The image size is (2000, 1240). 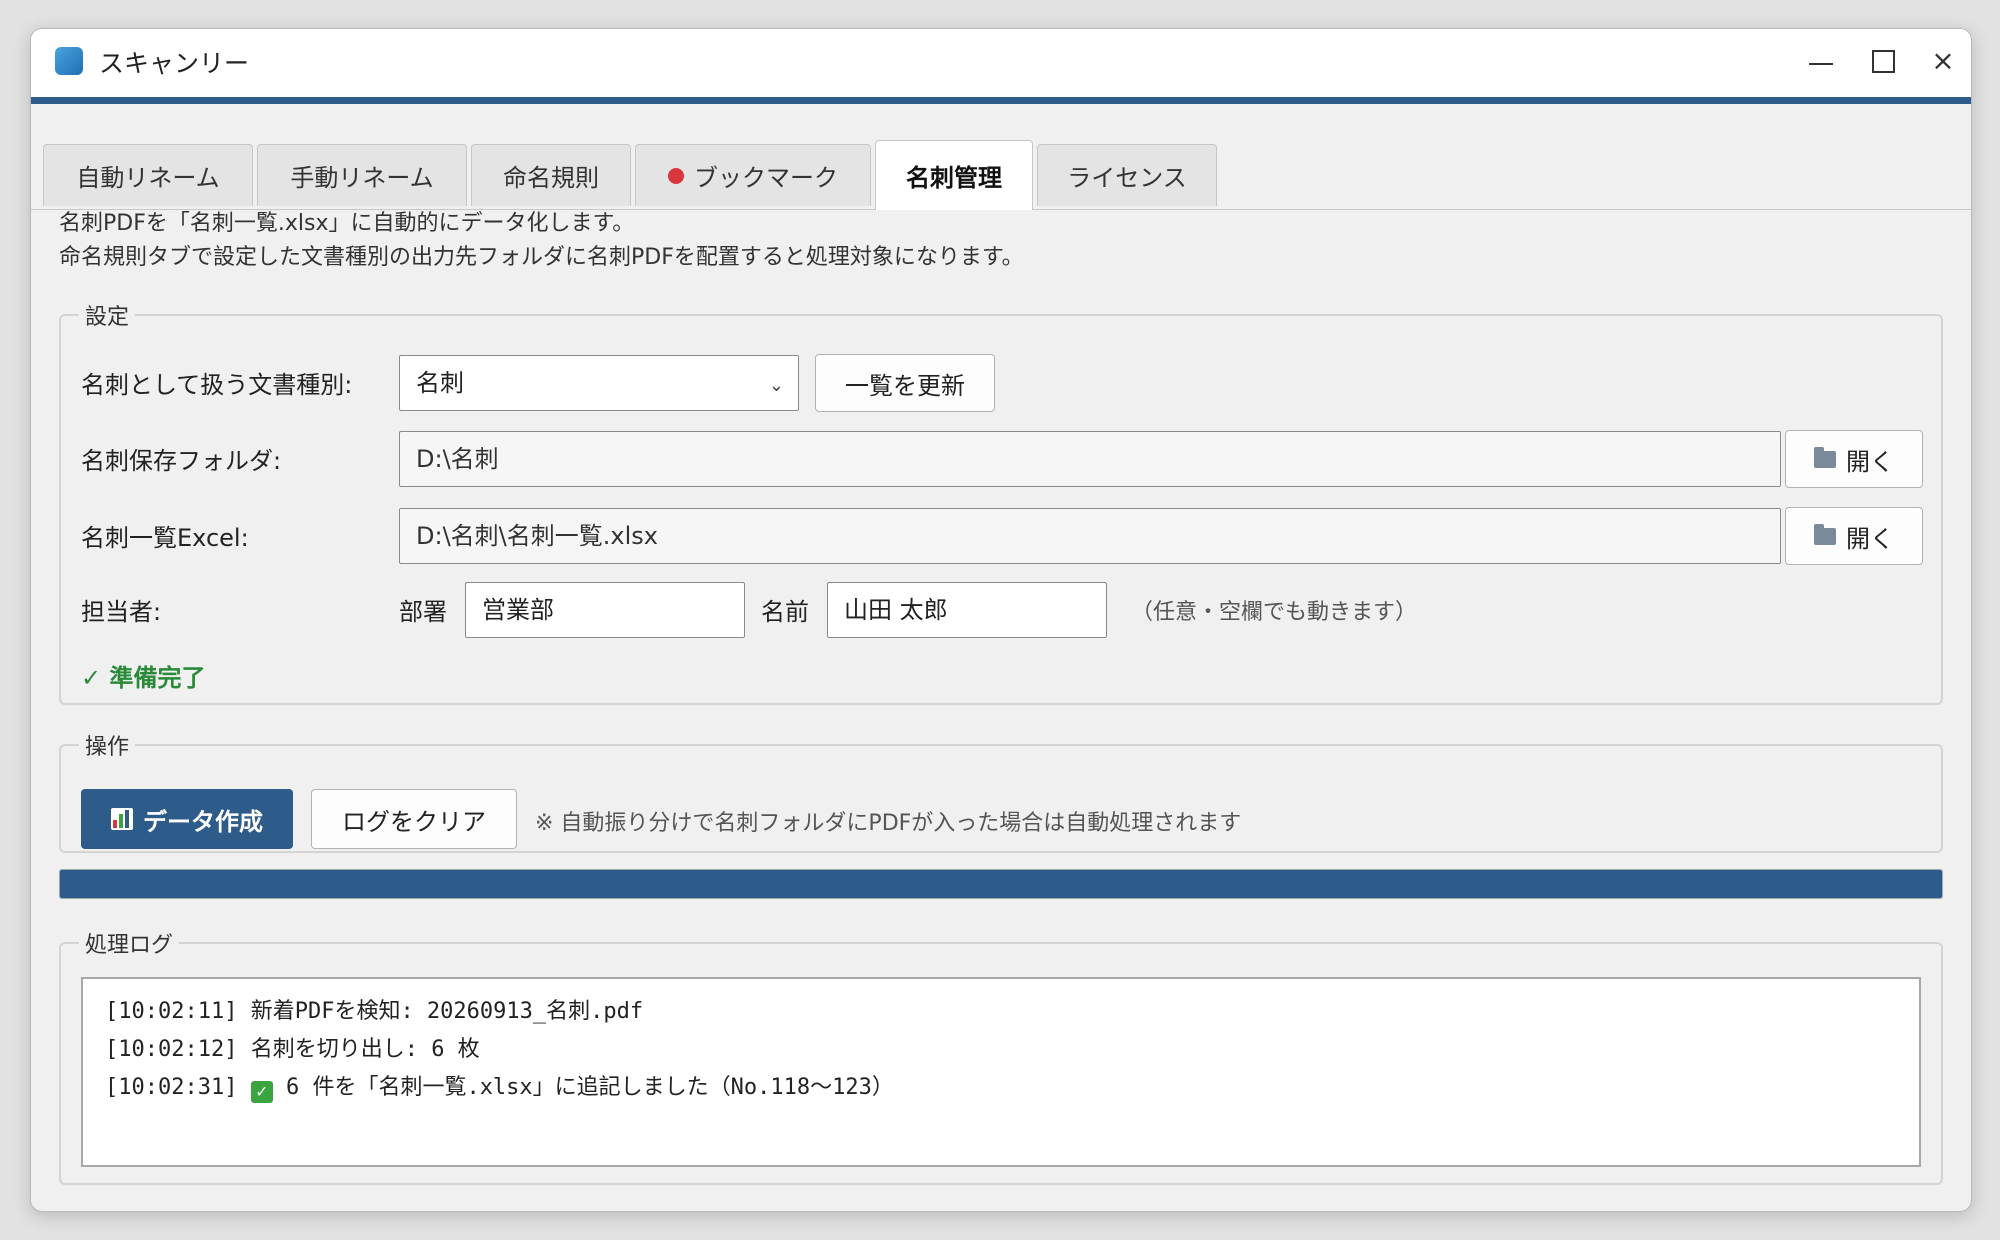 I want to click on name-input: 山田 太郎, so click(x=967, y=610).